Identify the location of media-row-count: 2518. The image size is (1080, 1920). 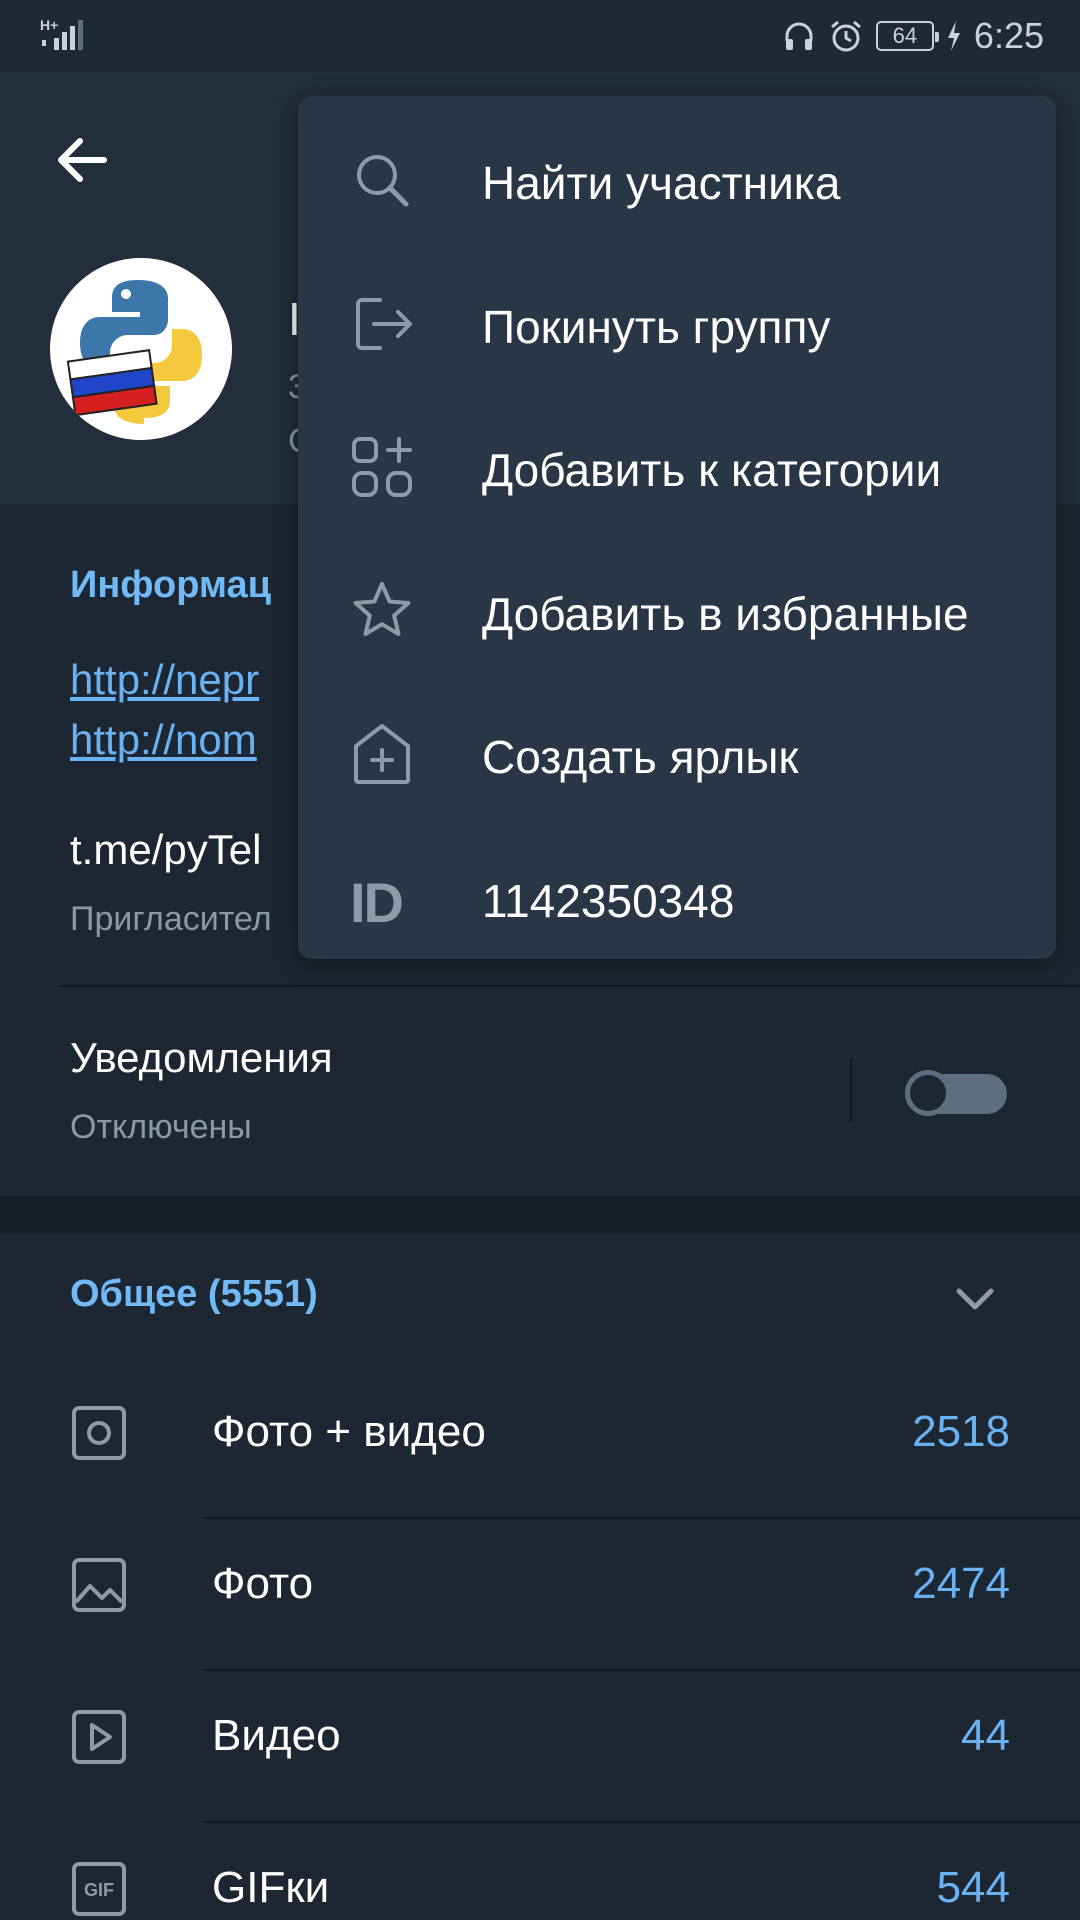
(961, 1431).